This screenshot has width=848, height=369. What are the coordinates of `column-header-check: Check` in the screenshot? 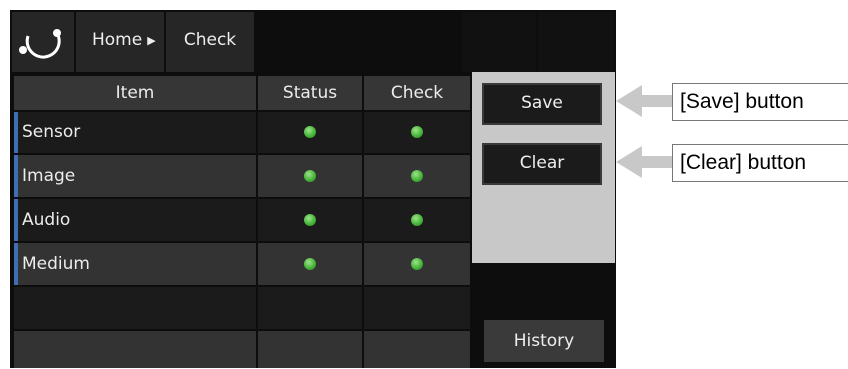 It's located at (417, 93).